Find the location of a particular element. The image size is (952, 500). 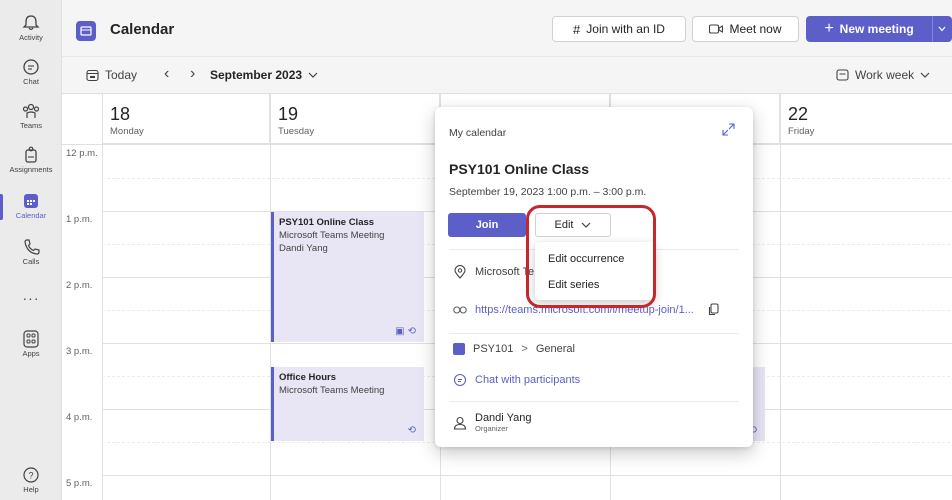

day-number: 19 is located at coordinates (288, 114).